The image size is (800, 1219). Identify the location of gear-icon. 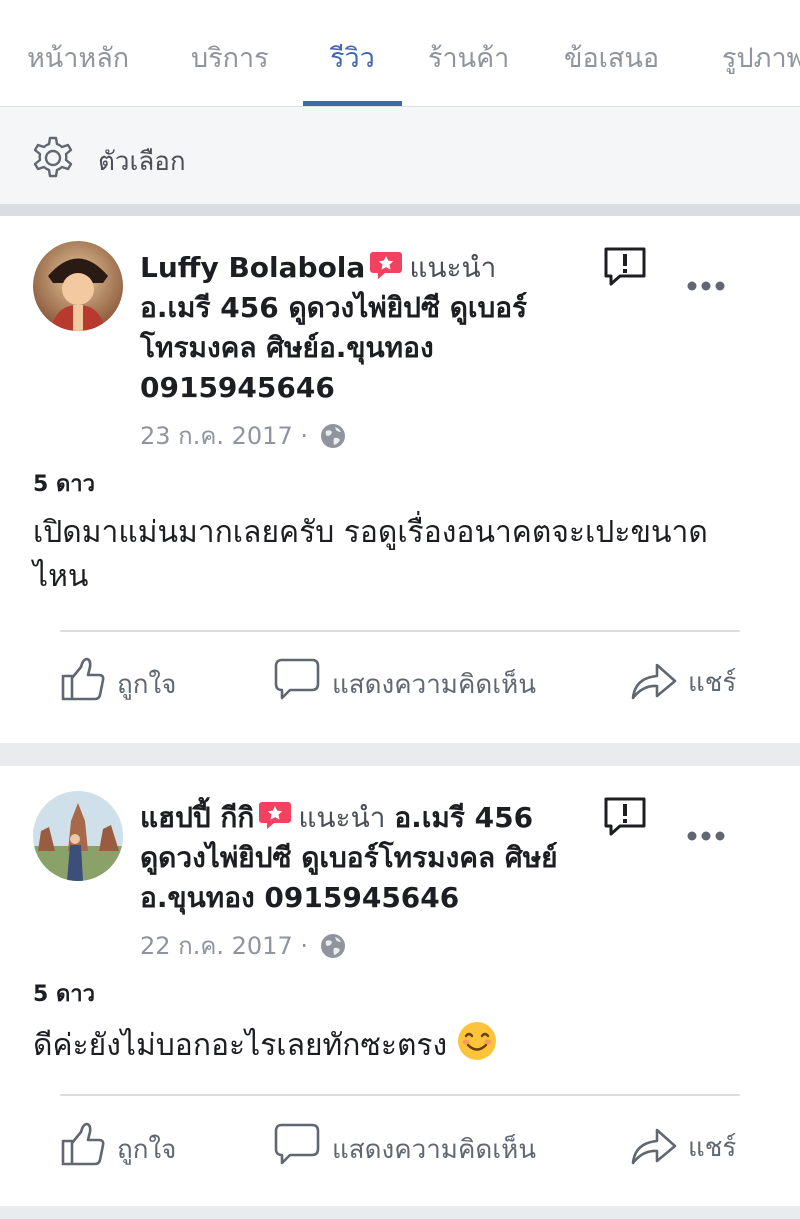
(53, 157).